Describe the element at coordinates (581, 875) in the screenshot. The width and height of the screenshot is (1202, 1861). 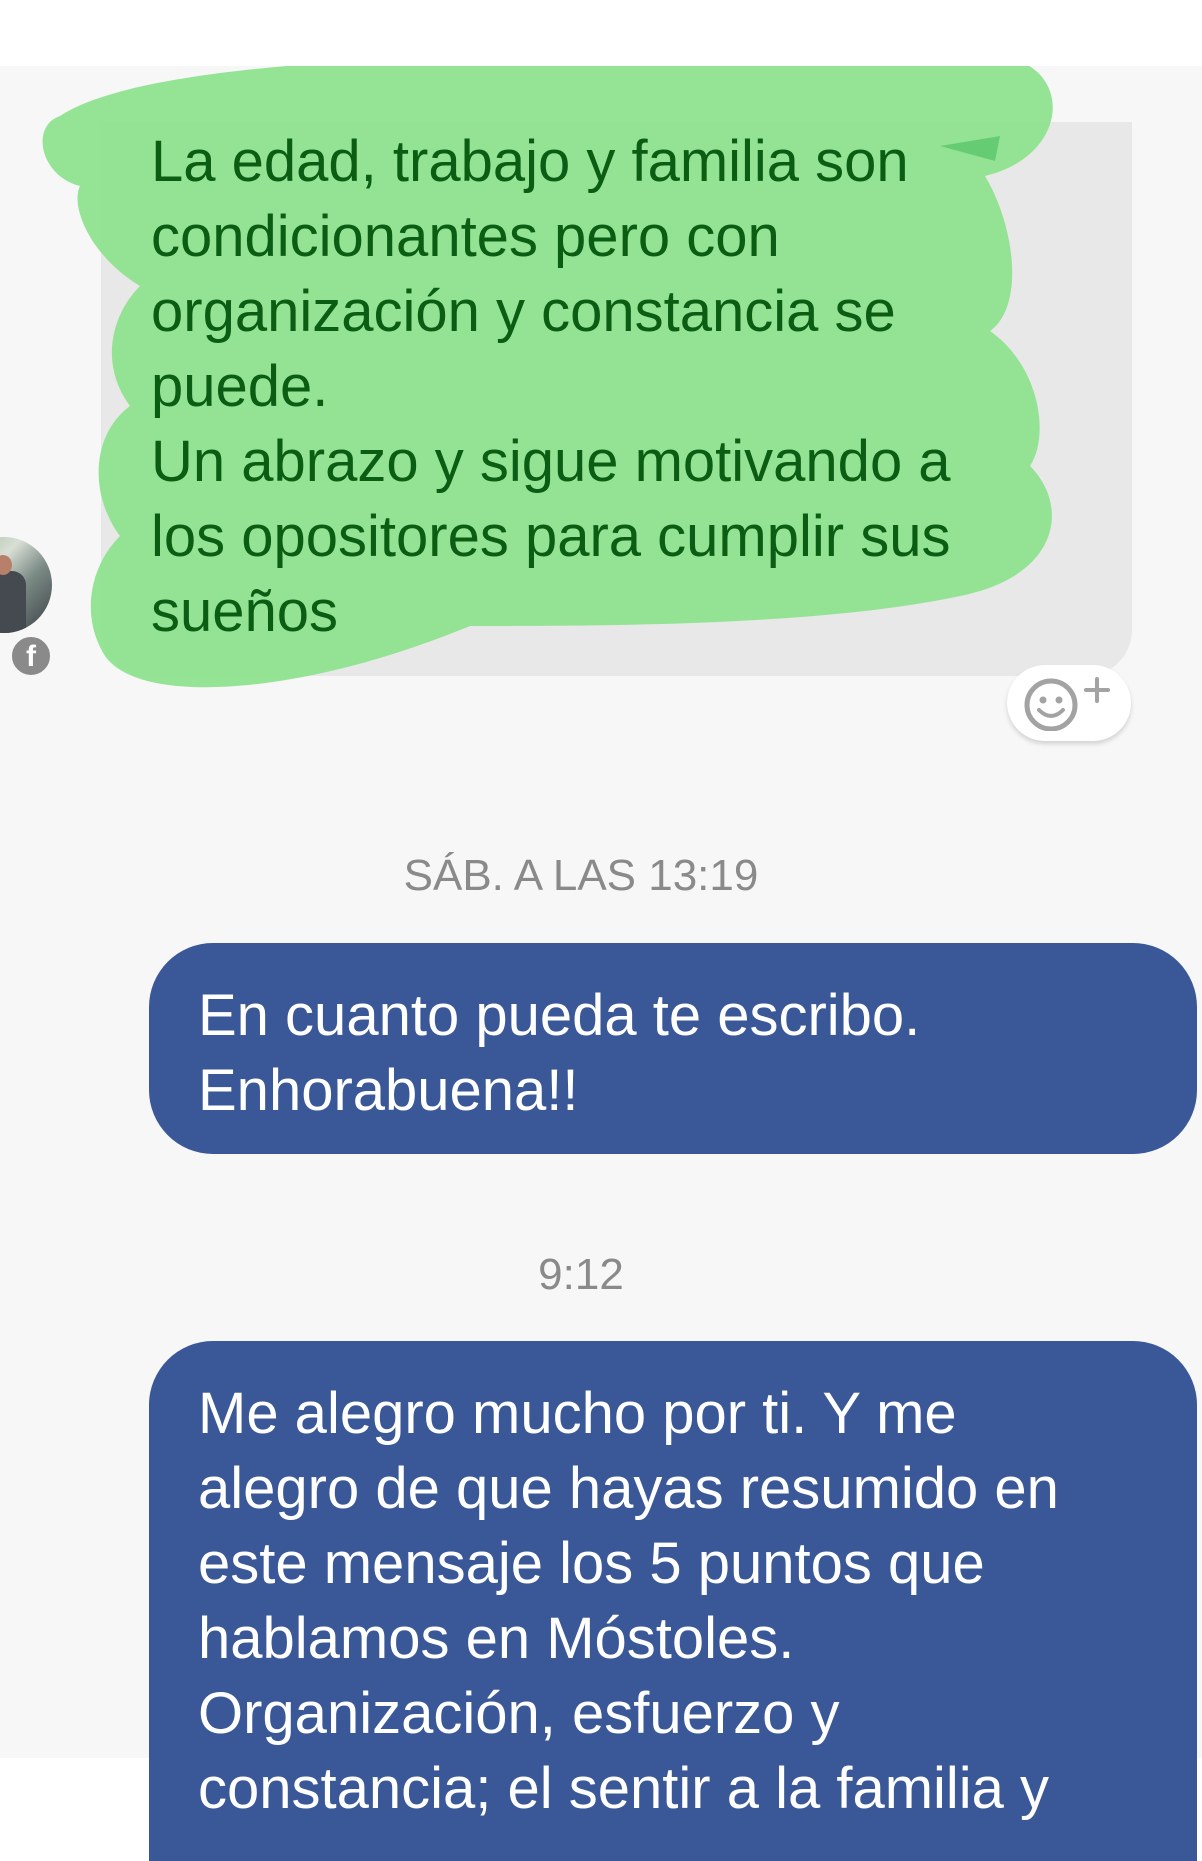
I see `message-timestamp: SÁB. A LAS 13:19` at that location.